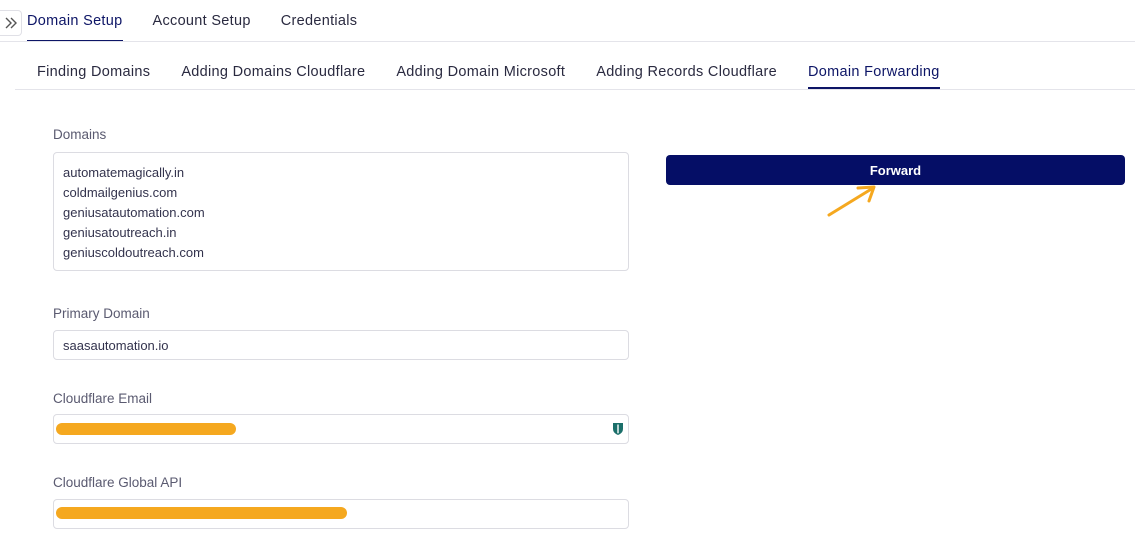 The width and height of the screenshot is (1135, 541). What do you see at coordinates (146, 429) in the screenshot?
I see `redaction-mark-email` at bounding box center [146, 429].